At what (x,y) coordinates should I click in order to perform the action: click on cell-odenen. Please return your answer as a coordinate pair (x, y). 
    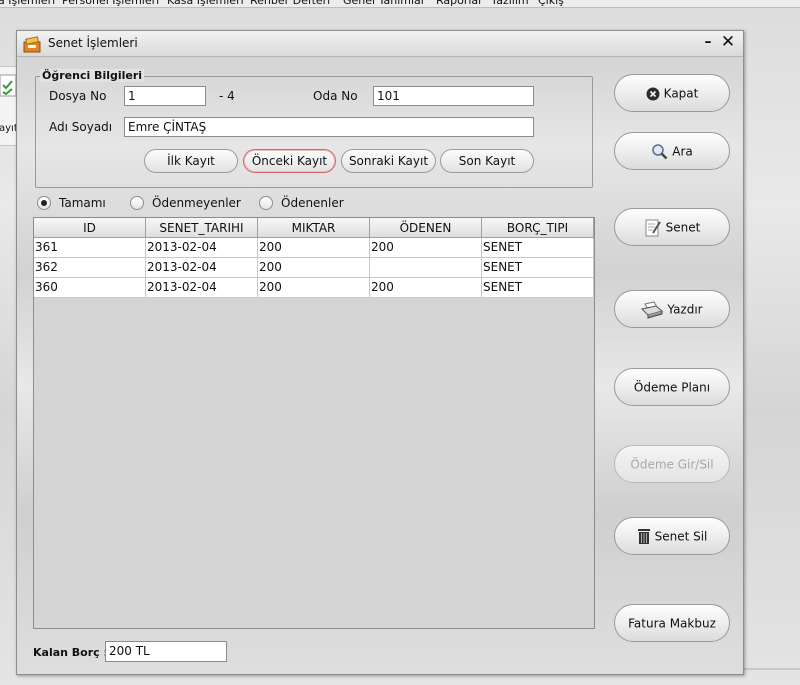
    Looking at the image, I should click on (426, 268).